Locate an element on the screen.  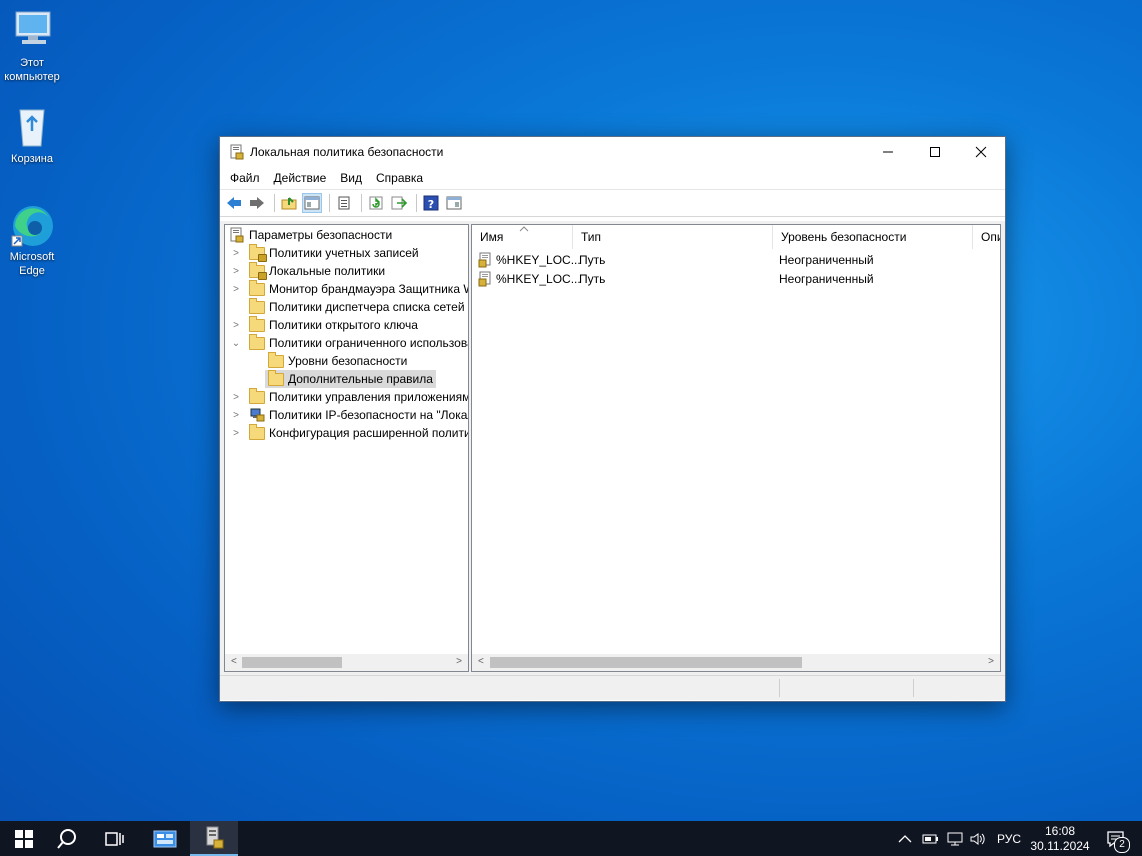
action-center-button: 2 is located at coordinates (1116, 838).